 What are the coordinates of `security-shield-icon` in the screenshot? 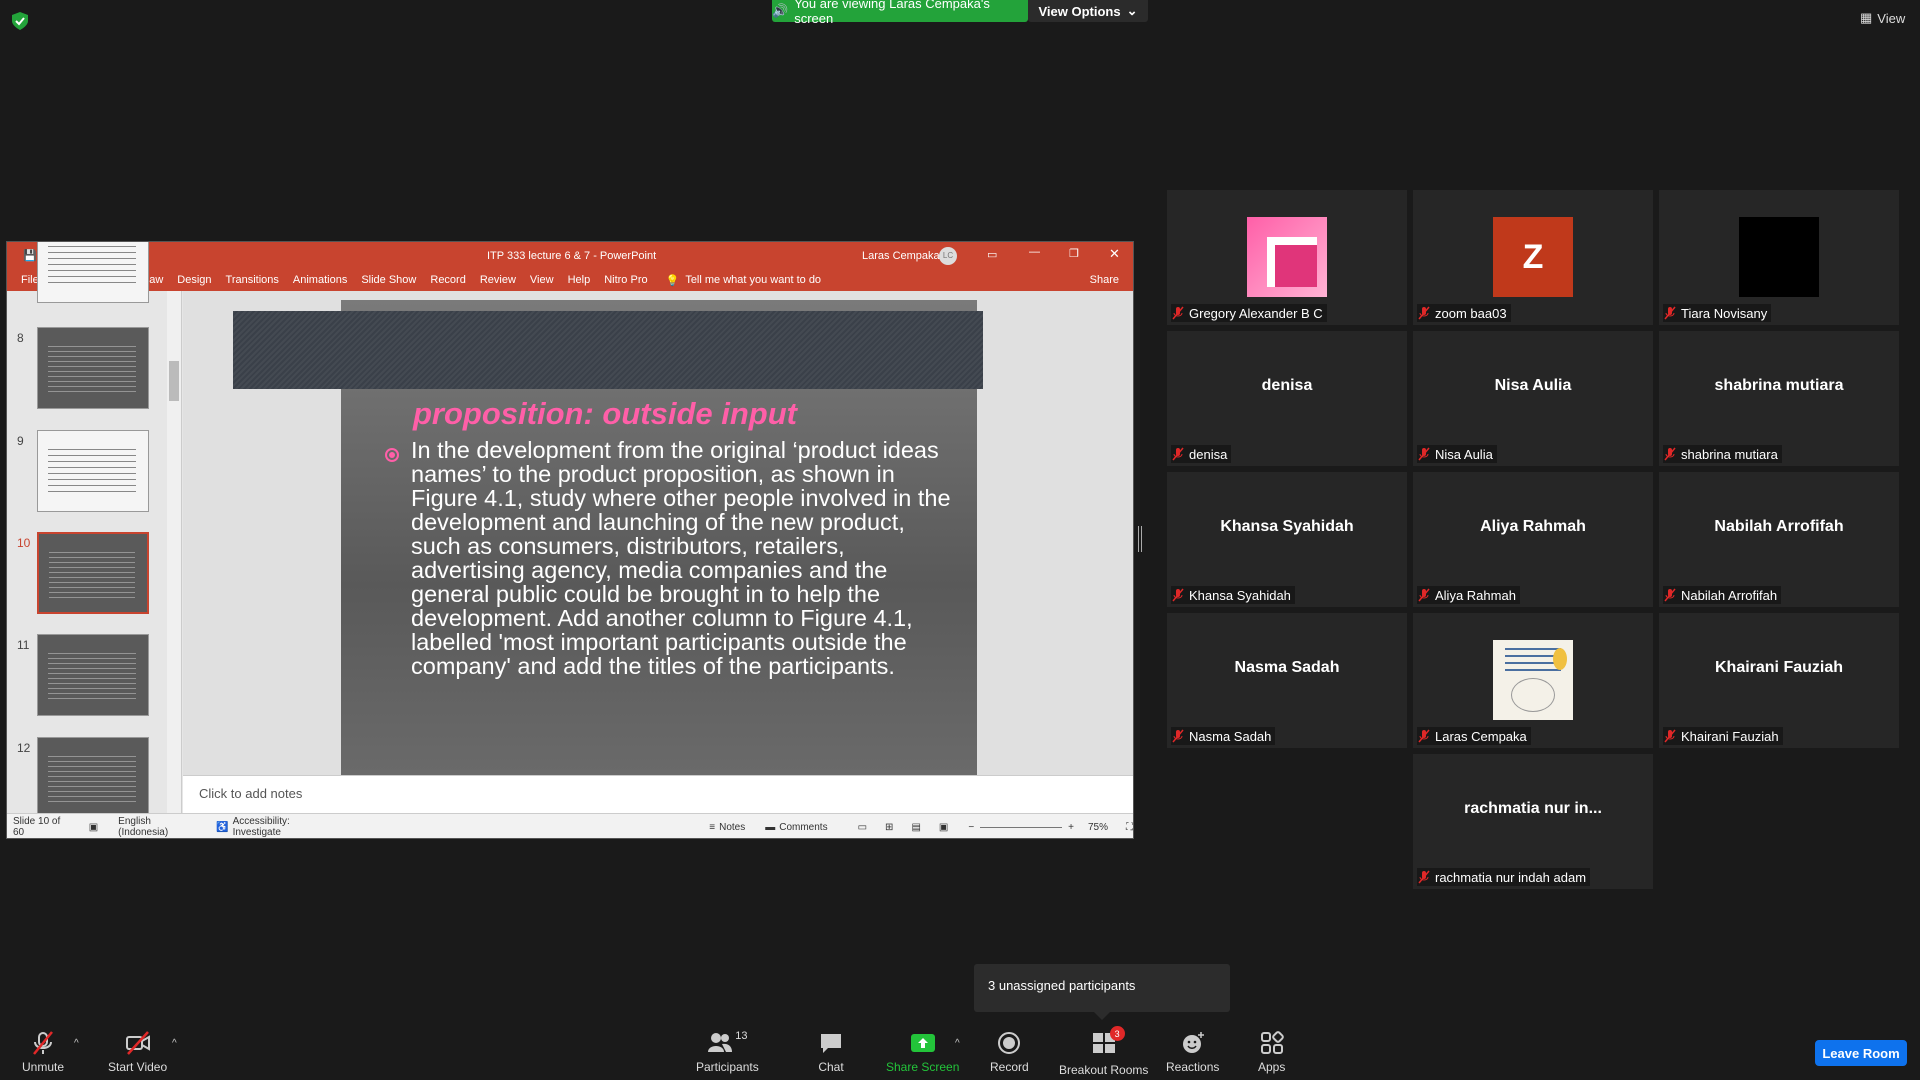 It's located at (20, 21).